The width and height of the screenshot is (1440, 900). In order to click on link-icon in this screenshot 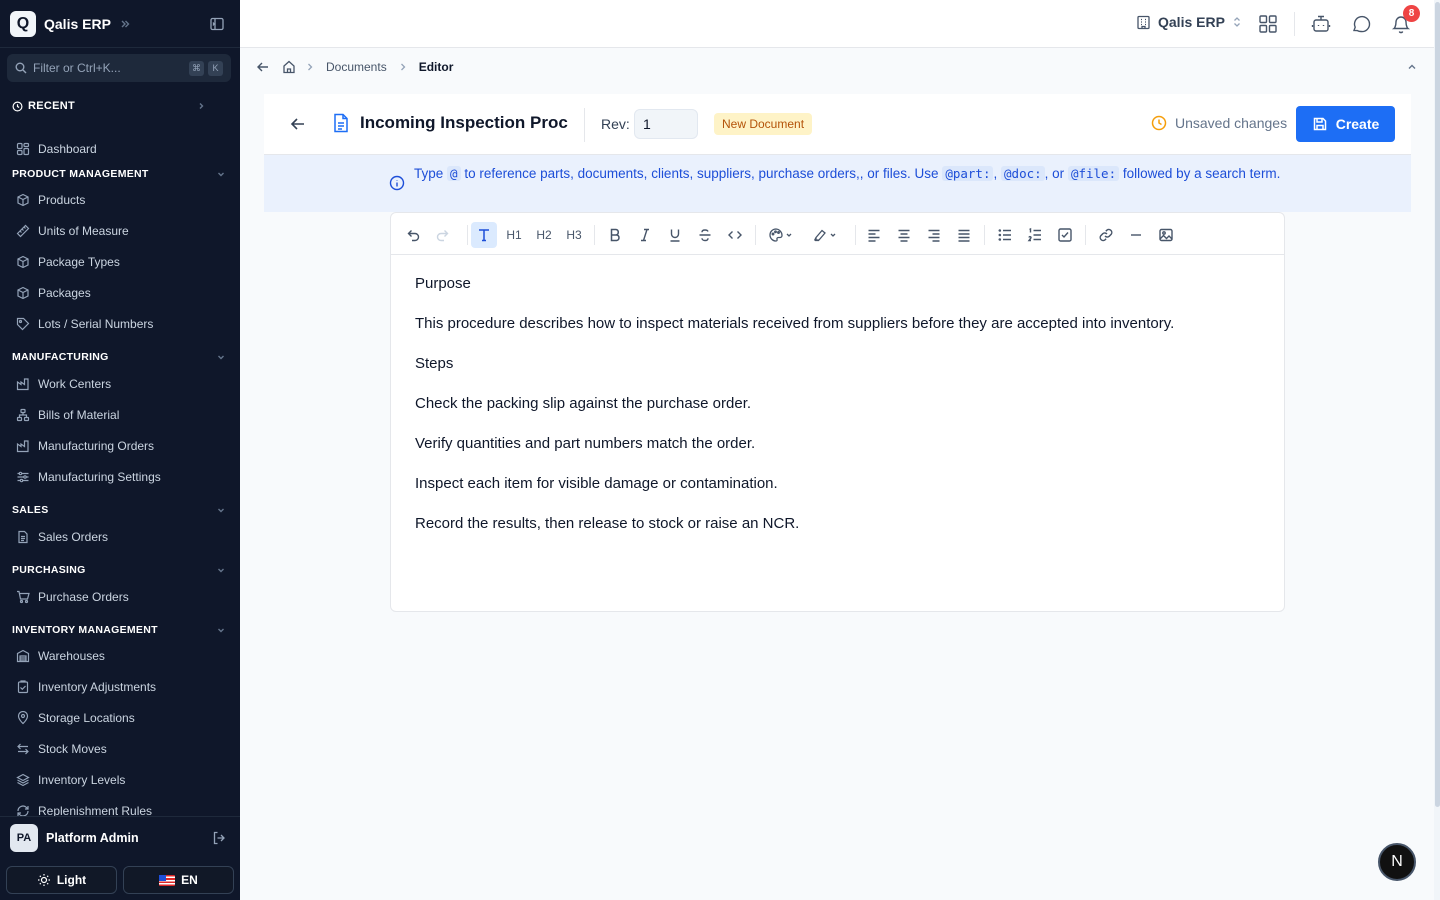, I will do `click(1106, 235)`.